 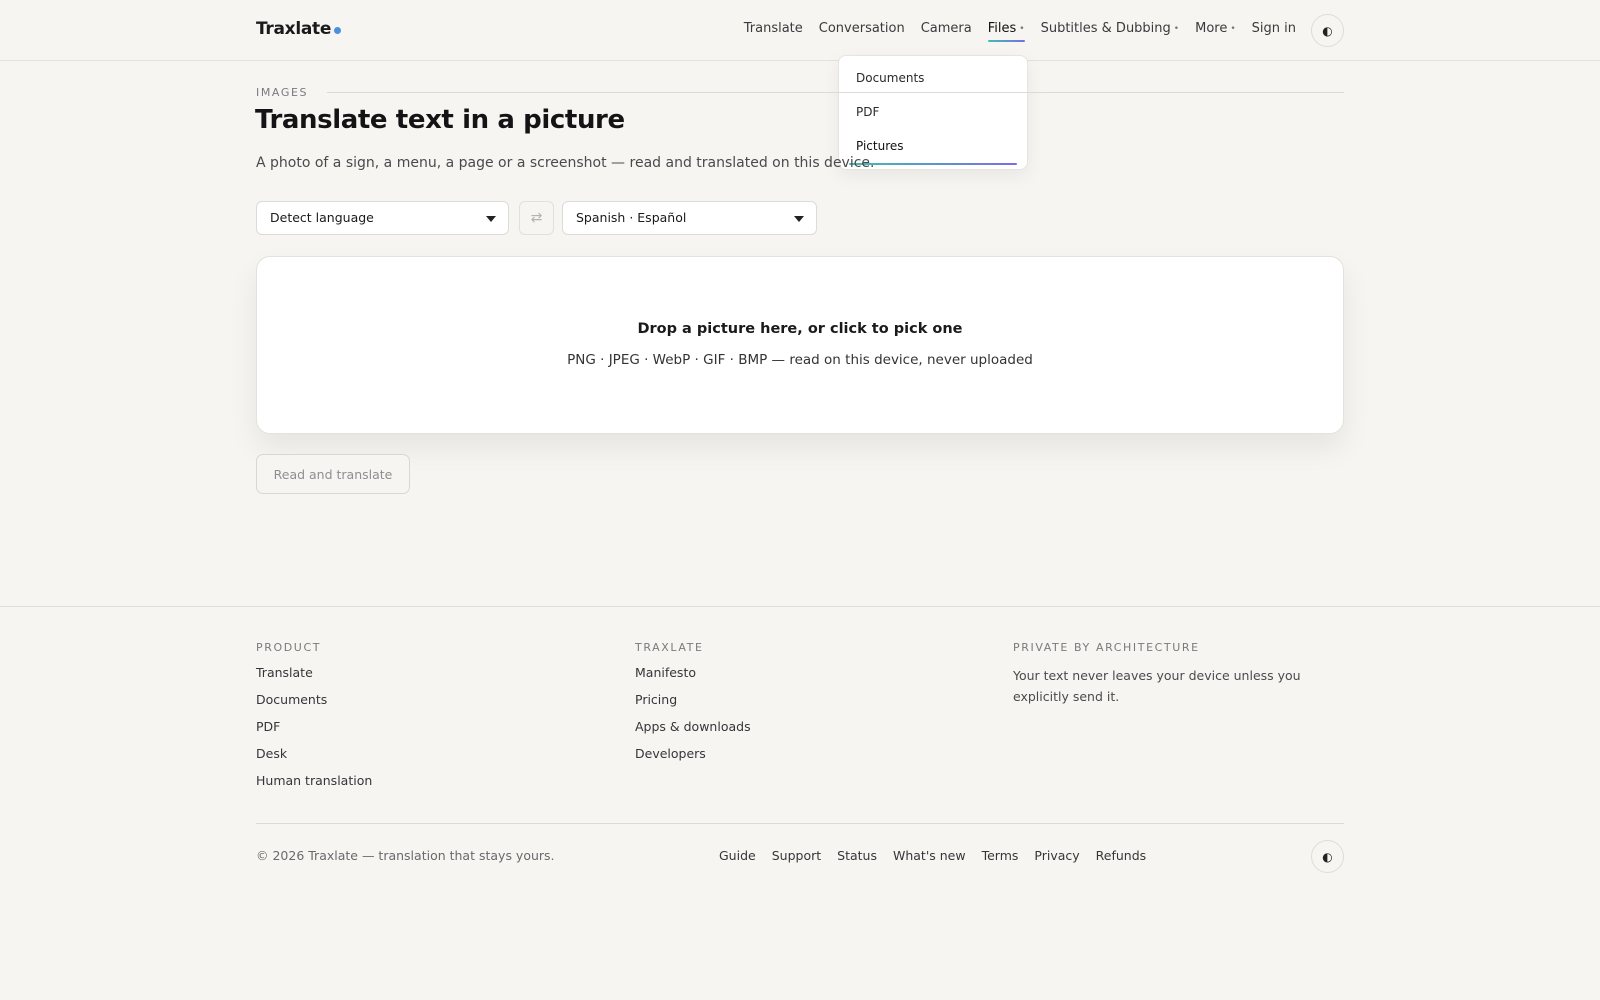 I want to click on nav-label: Subtitles & Dubbing, so click(x=1105, y=28).